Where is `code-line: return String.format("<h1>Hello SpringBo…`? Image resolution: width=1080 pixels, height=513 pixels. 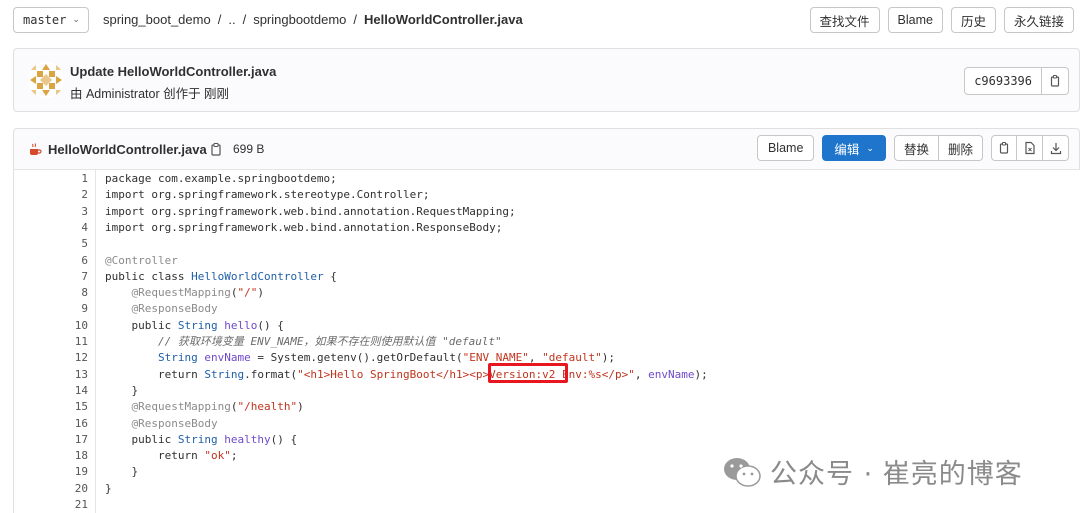 code-line: return String.format("<h1>Hello SpringBo… is located at coordinates (432, 374).